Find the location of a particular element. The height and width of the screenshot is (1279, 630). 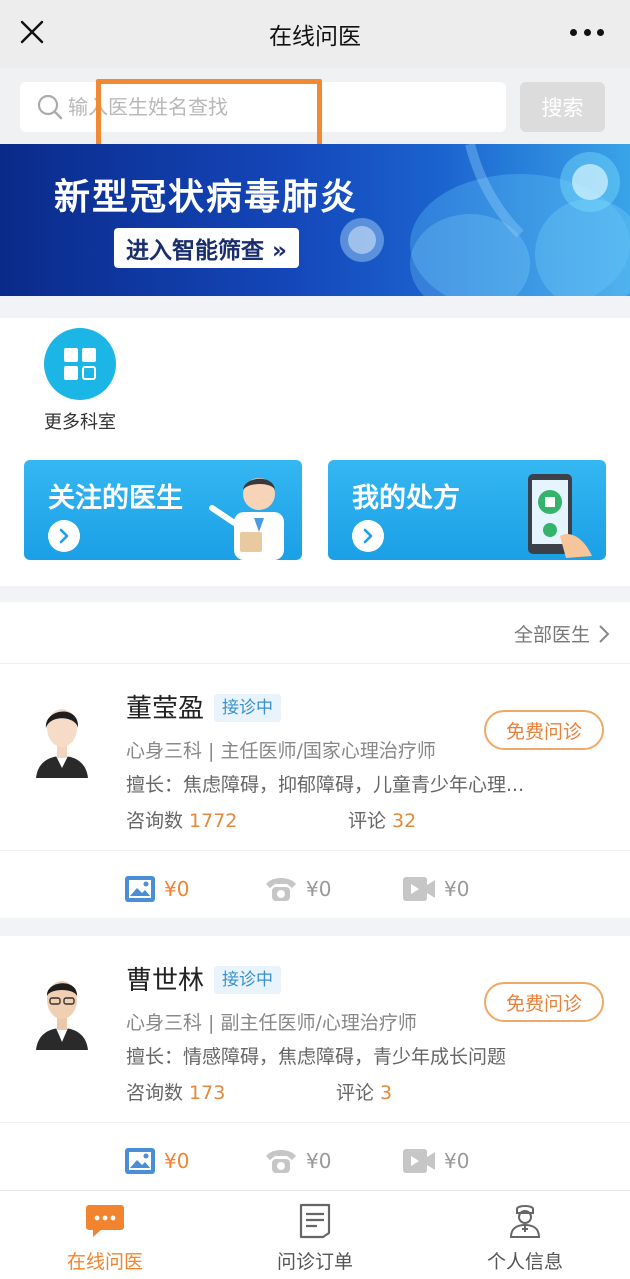

all-doctors-label: 全部医生 is located at coordinates (551, 635).